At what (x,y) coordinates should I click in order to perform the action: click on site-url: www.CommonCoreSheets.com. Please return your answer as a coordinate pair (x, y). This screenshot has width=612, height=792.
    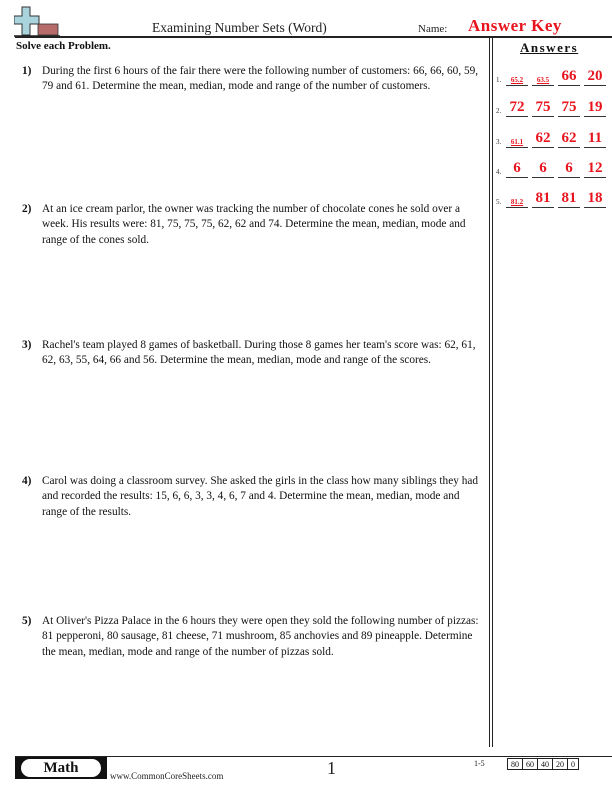
    Looking at the image, I should click on (167, 776).